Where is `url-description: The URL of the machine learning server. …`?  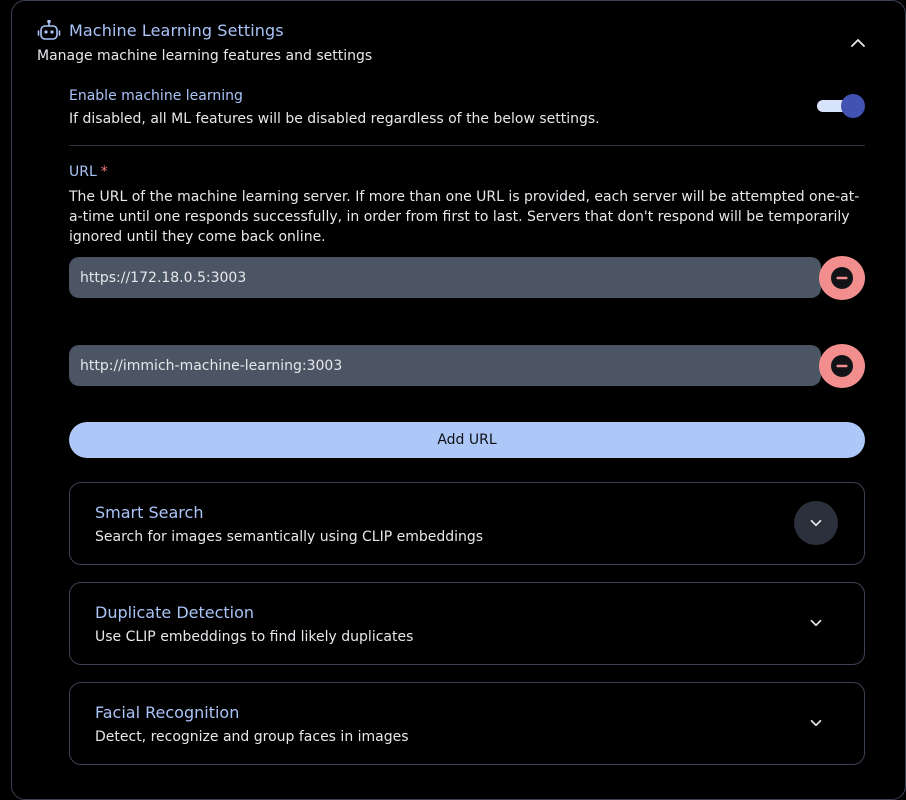
url-description: The URL of the machine learning server. … is located at coordinates (464, 217).